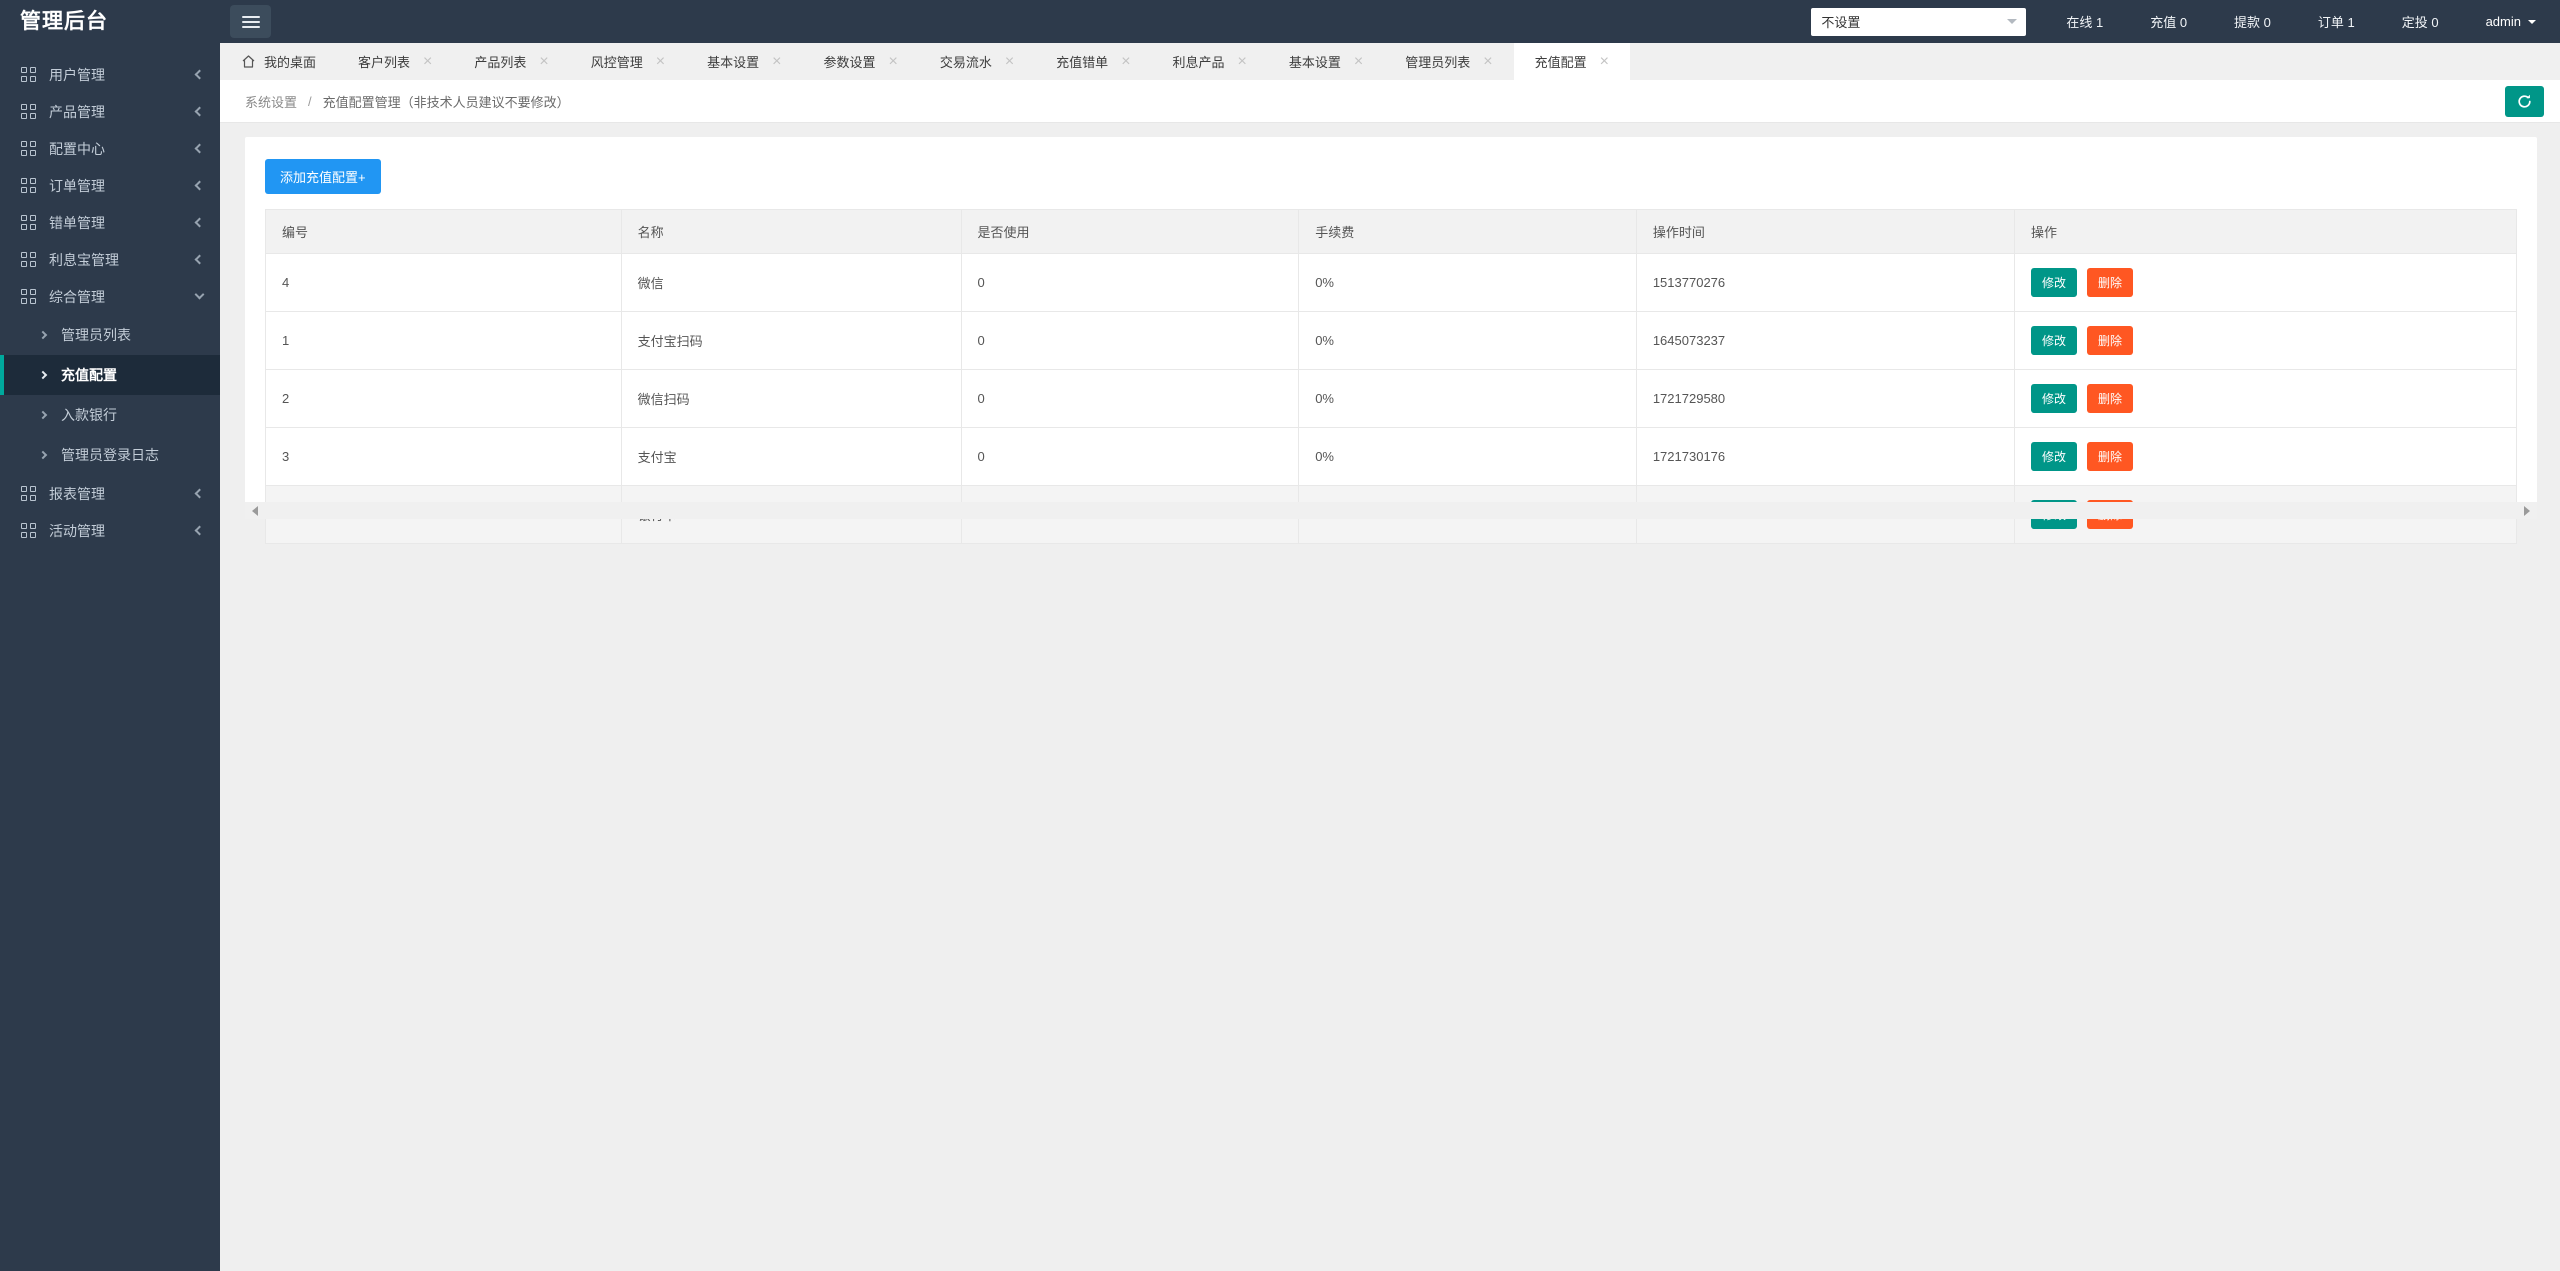 Image resolution: width=2560 pixels, height=1271 pixels. What do you see at coordinates (1467, 231) in the screenshot?
I see `table-column-header: 手续费` at bounding box center [1467, 231].